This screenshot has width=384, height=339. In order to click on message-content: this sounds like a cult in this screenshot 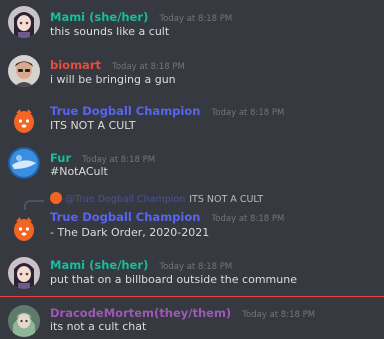, I will do `click(110, 31)`.